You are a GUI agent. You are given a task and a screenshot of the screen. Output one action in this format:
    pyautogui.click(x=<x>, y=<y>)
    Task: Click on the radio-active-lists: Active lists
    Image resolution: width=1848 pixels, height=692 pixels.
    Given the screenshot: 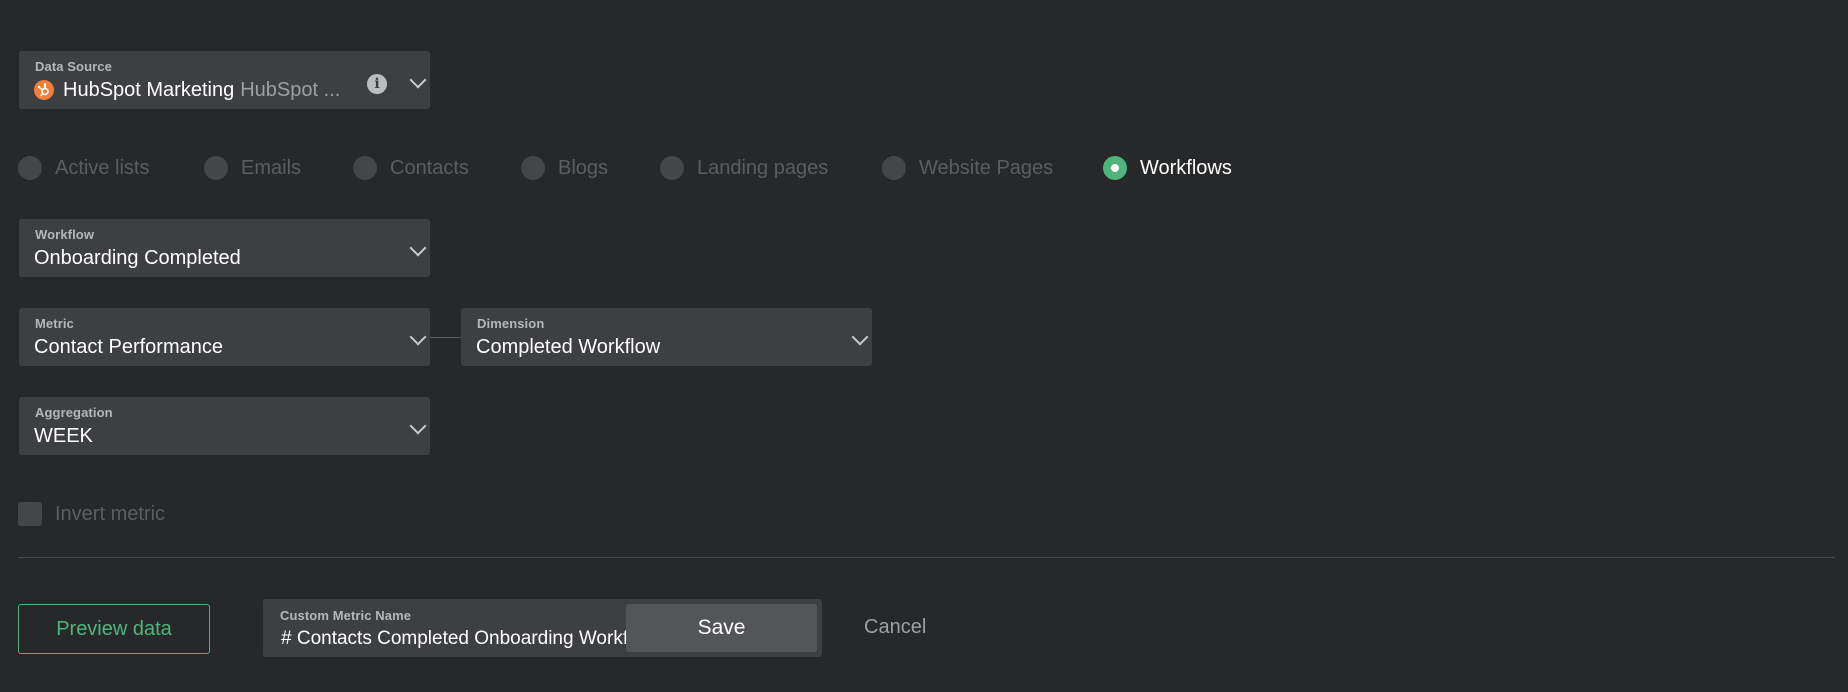 What is the action you would take?
    pyautogui.click(x=83, y=168)
    